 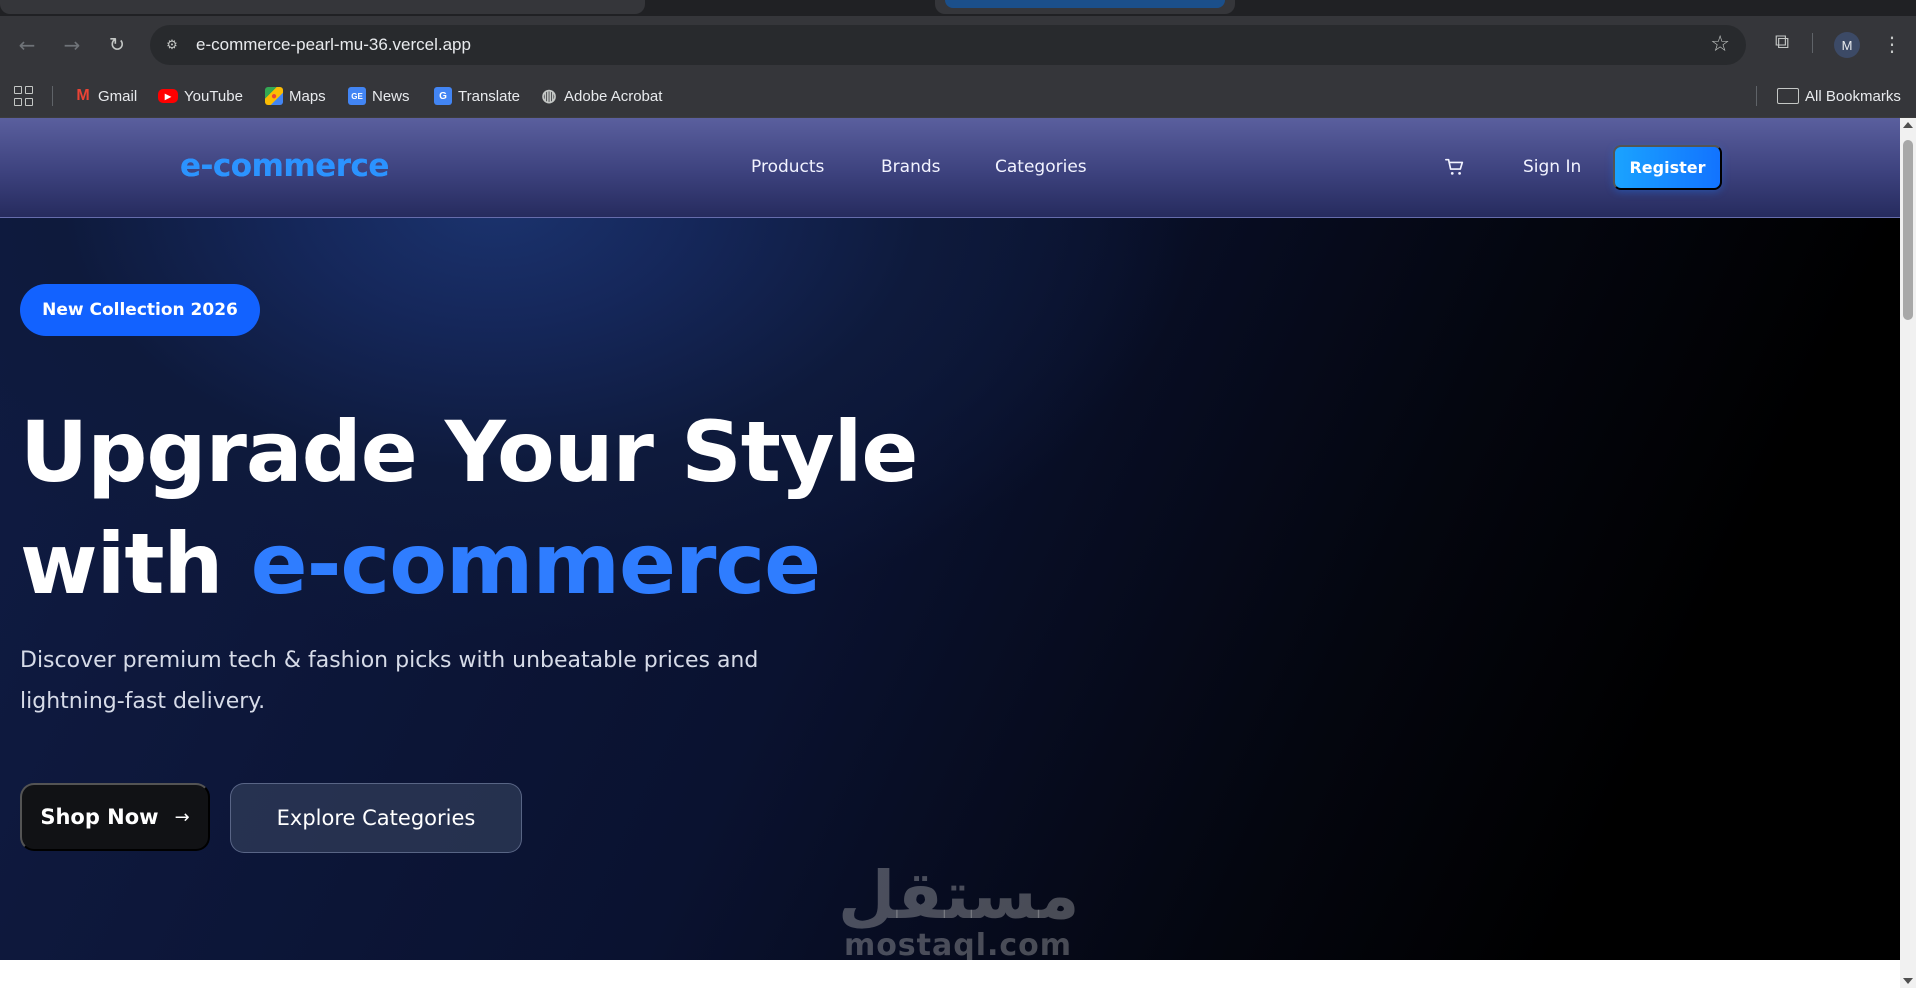 I want to click on address-bar: ⚙ e-commerce-pearl-mu-36.vercel.app ☆, so click(x=948, y=45).